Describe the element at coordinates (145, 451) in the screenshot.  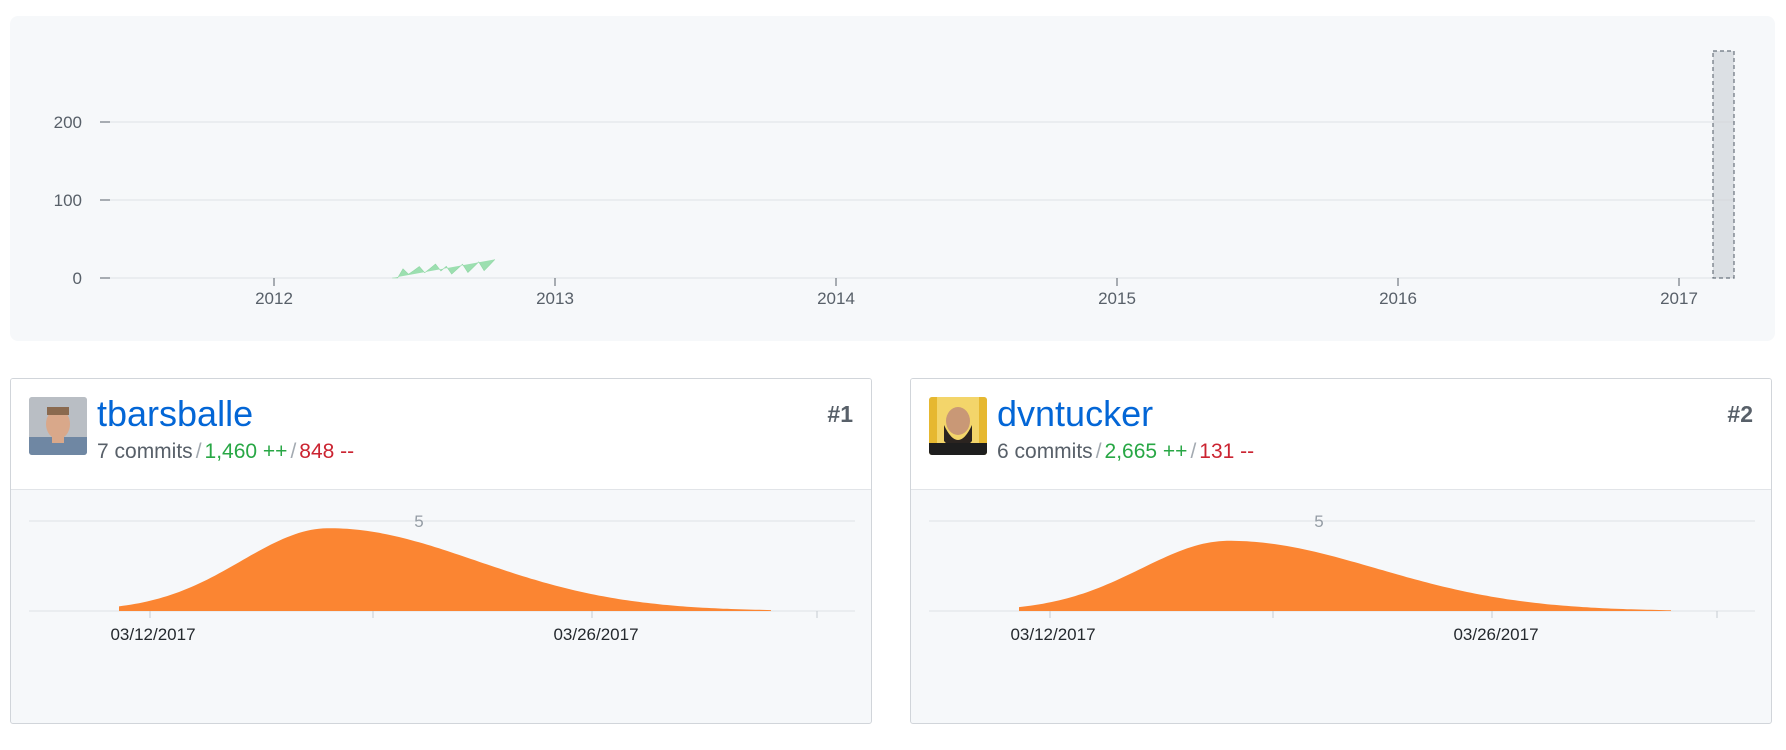
I see `commit-count: 7 commits` at that location.